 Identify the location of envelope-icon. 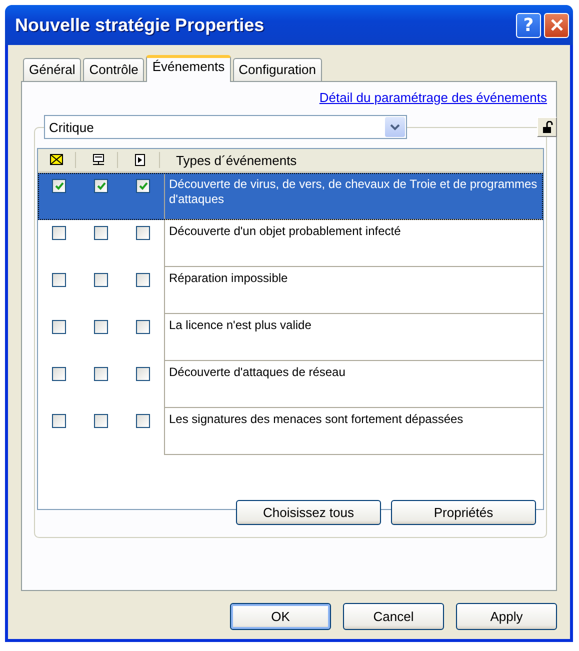
(56, 160).